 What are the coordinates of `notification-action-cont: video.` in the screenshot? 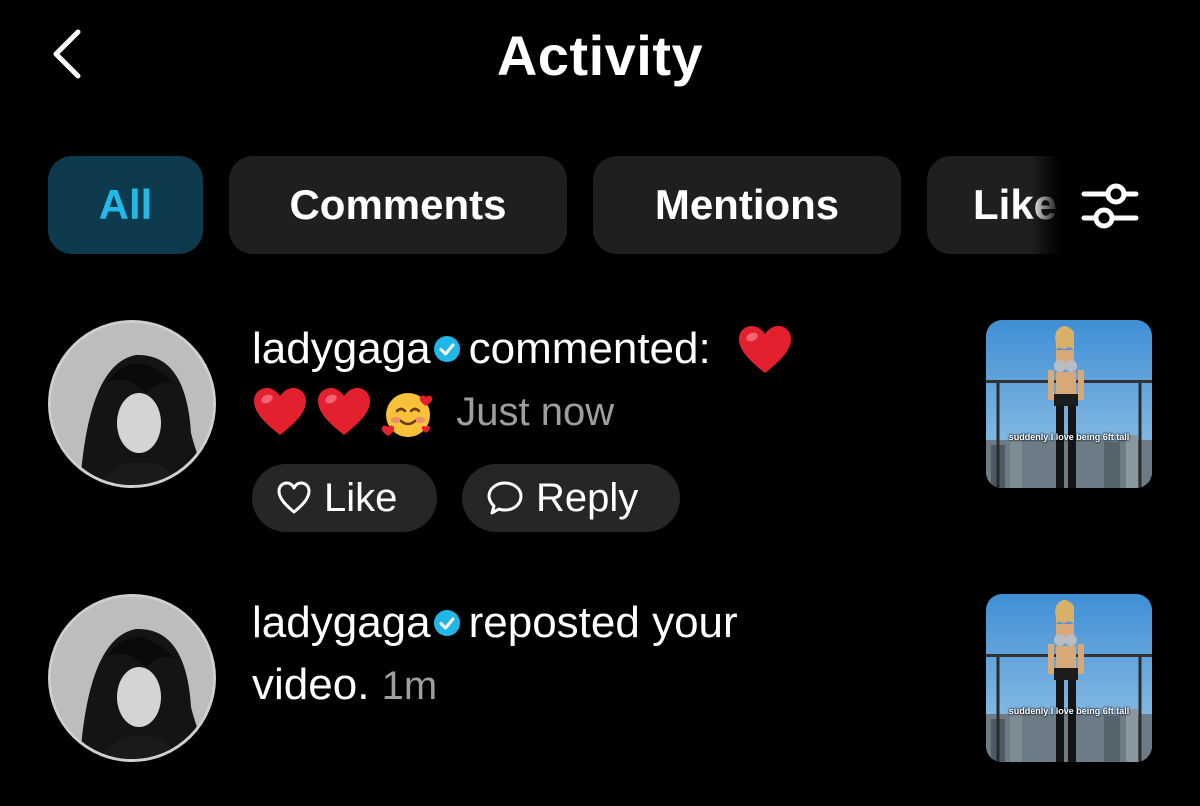 It's located at (311, 684).